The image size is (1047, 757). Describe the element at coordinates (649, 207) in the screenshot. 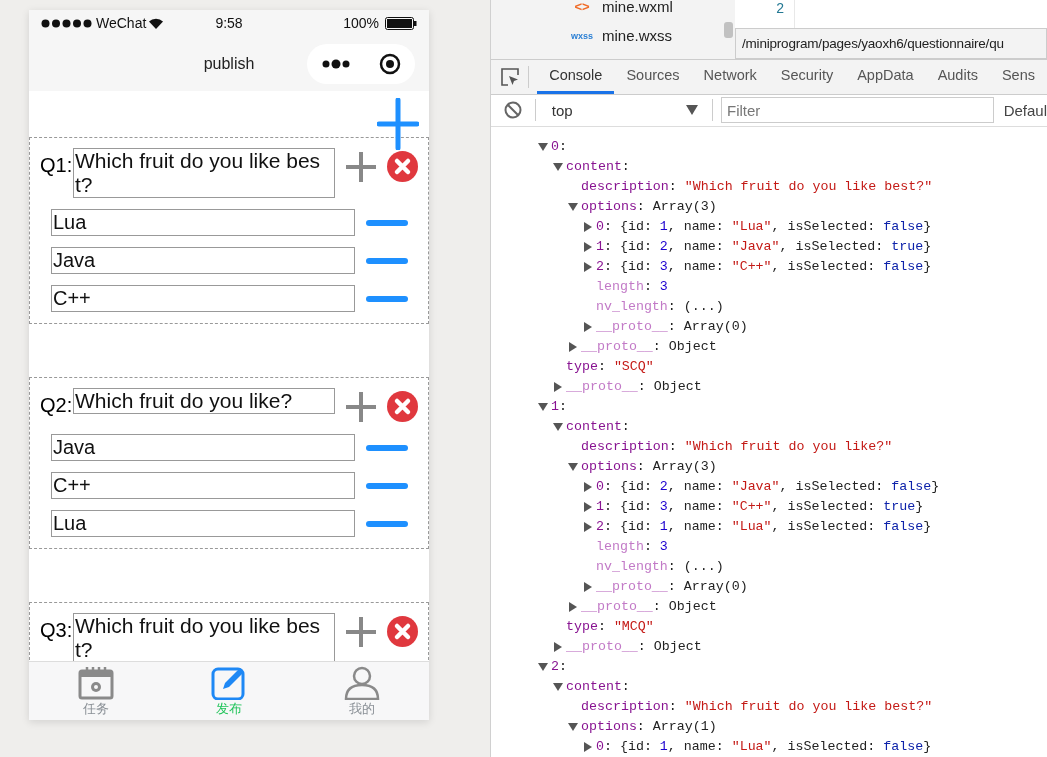

I see `property-text: options: Array(3)` at that location.